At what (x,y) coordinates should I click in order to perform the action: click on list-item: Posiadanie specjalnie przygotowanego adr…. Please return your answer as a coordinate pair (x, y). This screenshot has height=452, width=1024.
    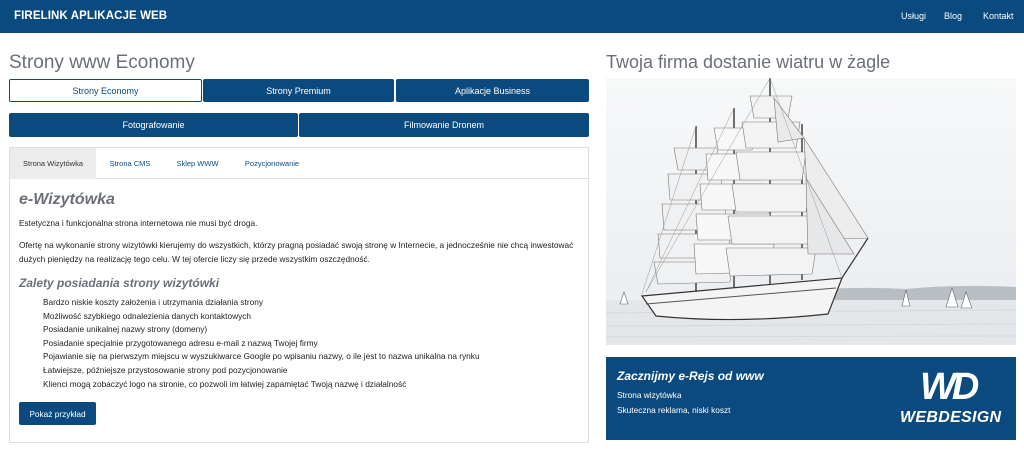
    Looking at the image, I should click on (180, 342).